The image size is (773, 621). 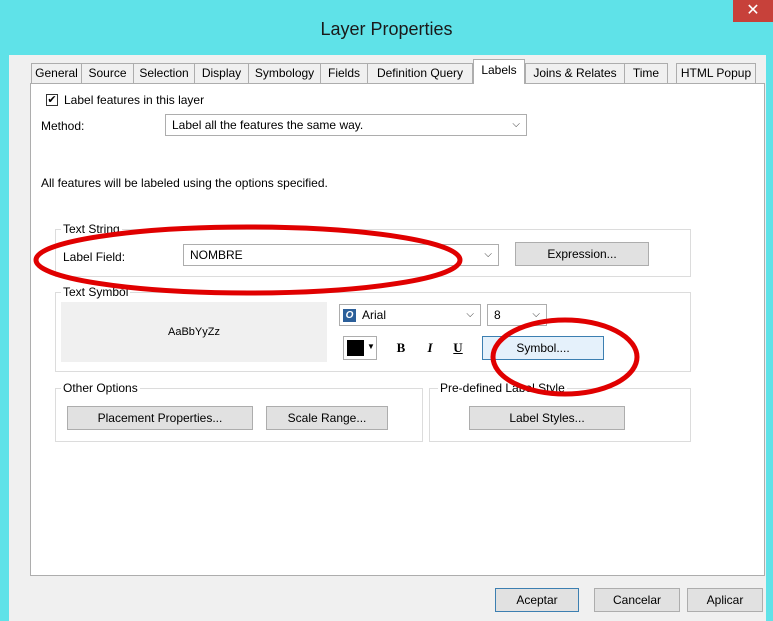 What do you see at coordinates (565, 357) in the screenshot?
I see `annotation-ellipse-symbol-button` at bounding box center [565, 357].